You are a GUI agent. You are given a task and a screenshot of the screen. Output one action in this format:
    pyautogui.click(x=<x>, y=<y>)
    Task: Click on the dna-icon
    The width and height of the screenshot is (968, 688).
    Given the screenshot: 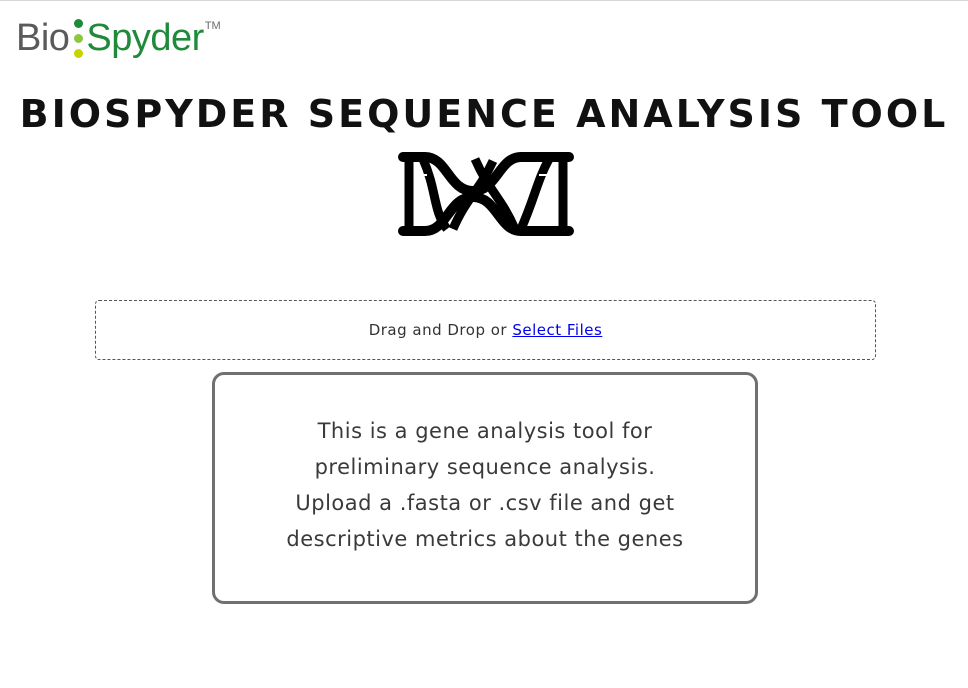 What is the action you would take?
    pyautogui.click(x=486, y=194)
    